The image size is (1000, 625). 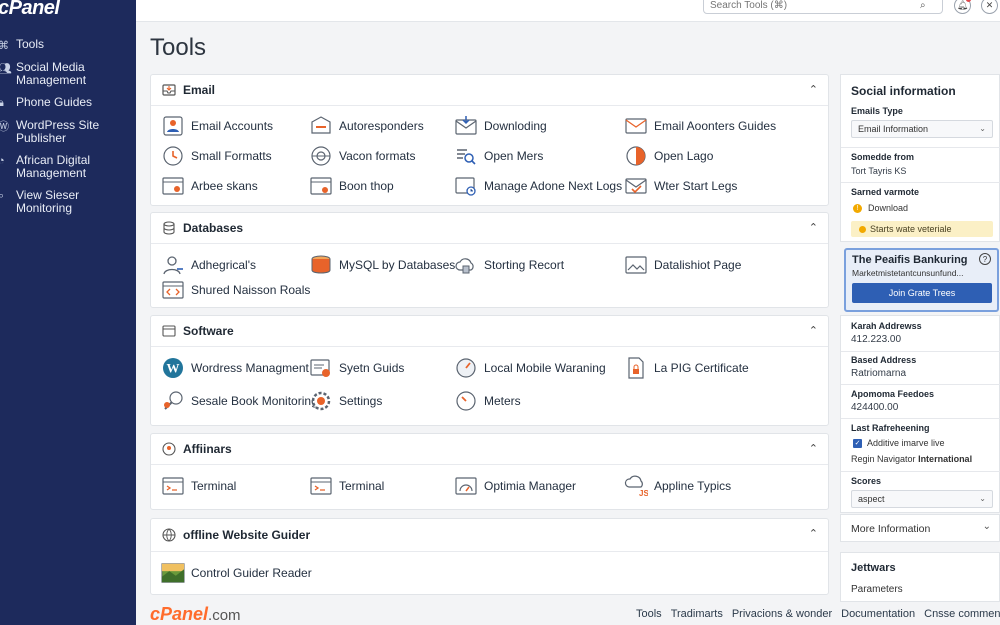 What do you see at coordinates (30, 10) in the screenshot?
I see `cpanel-logo: cPanel` at bounding box center [30, 10].